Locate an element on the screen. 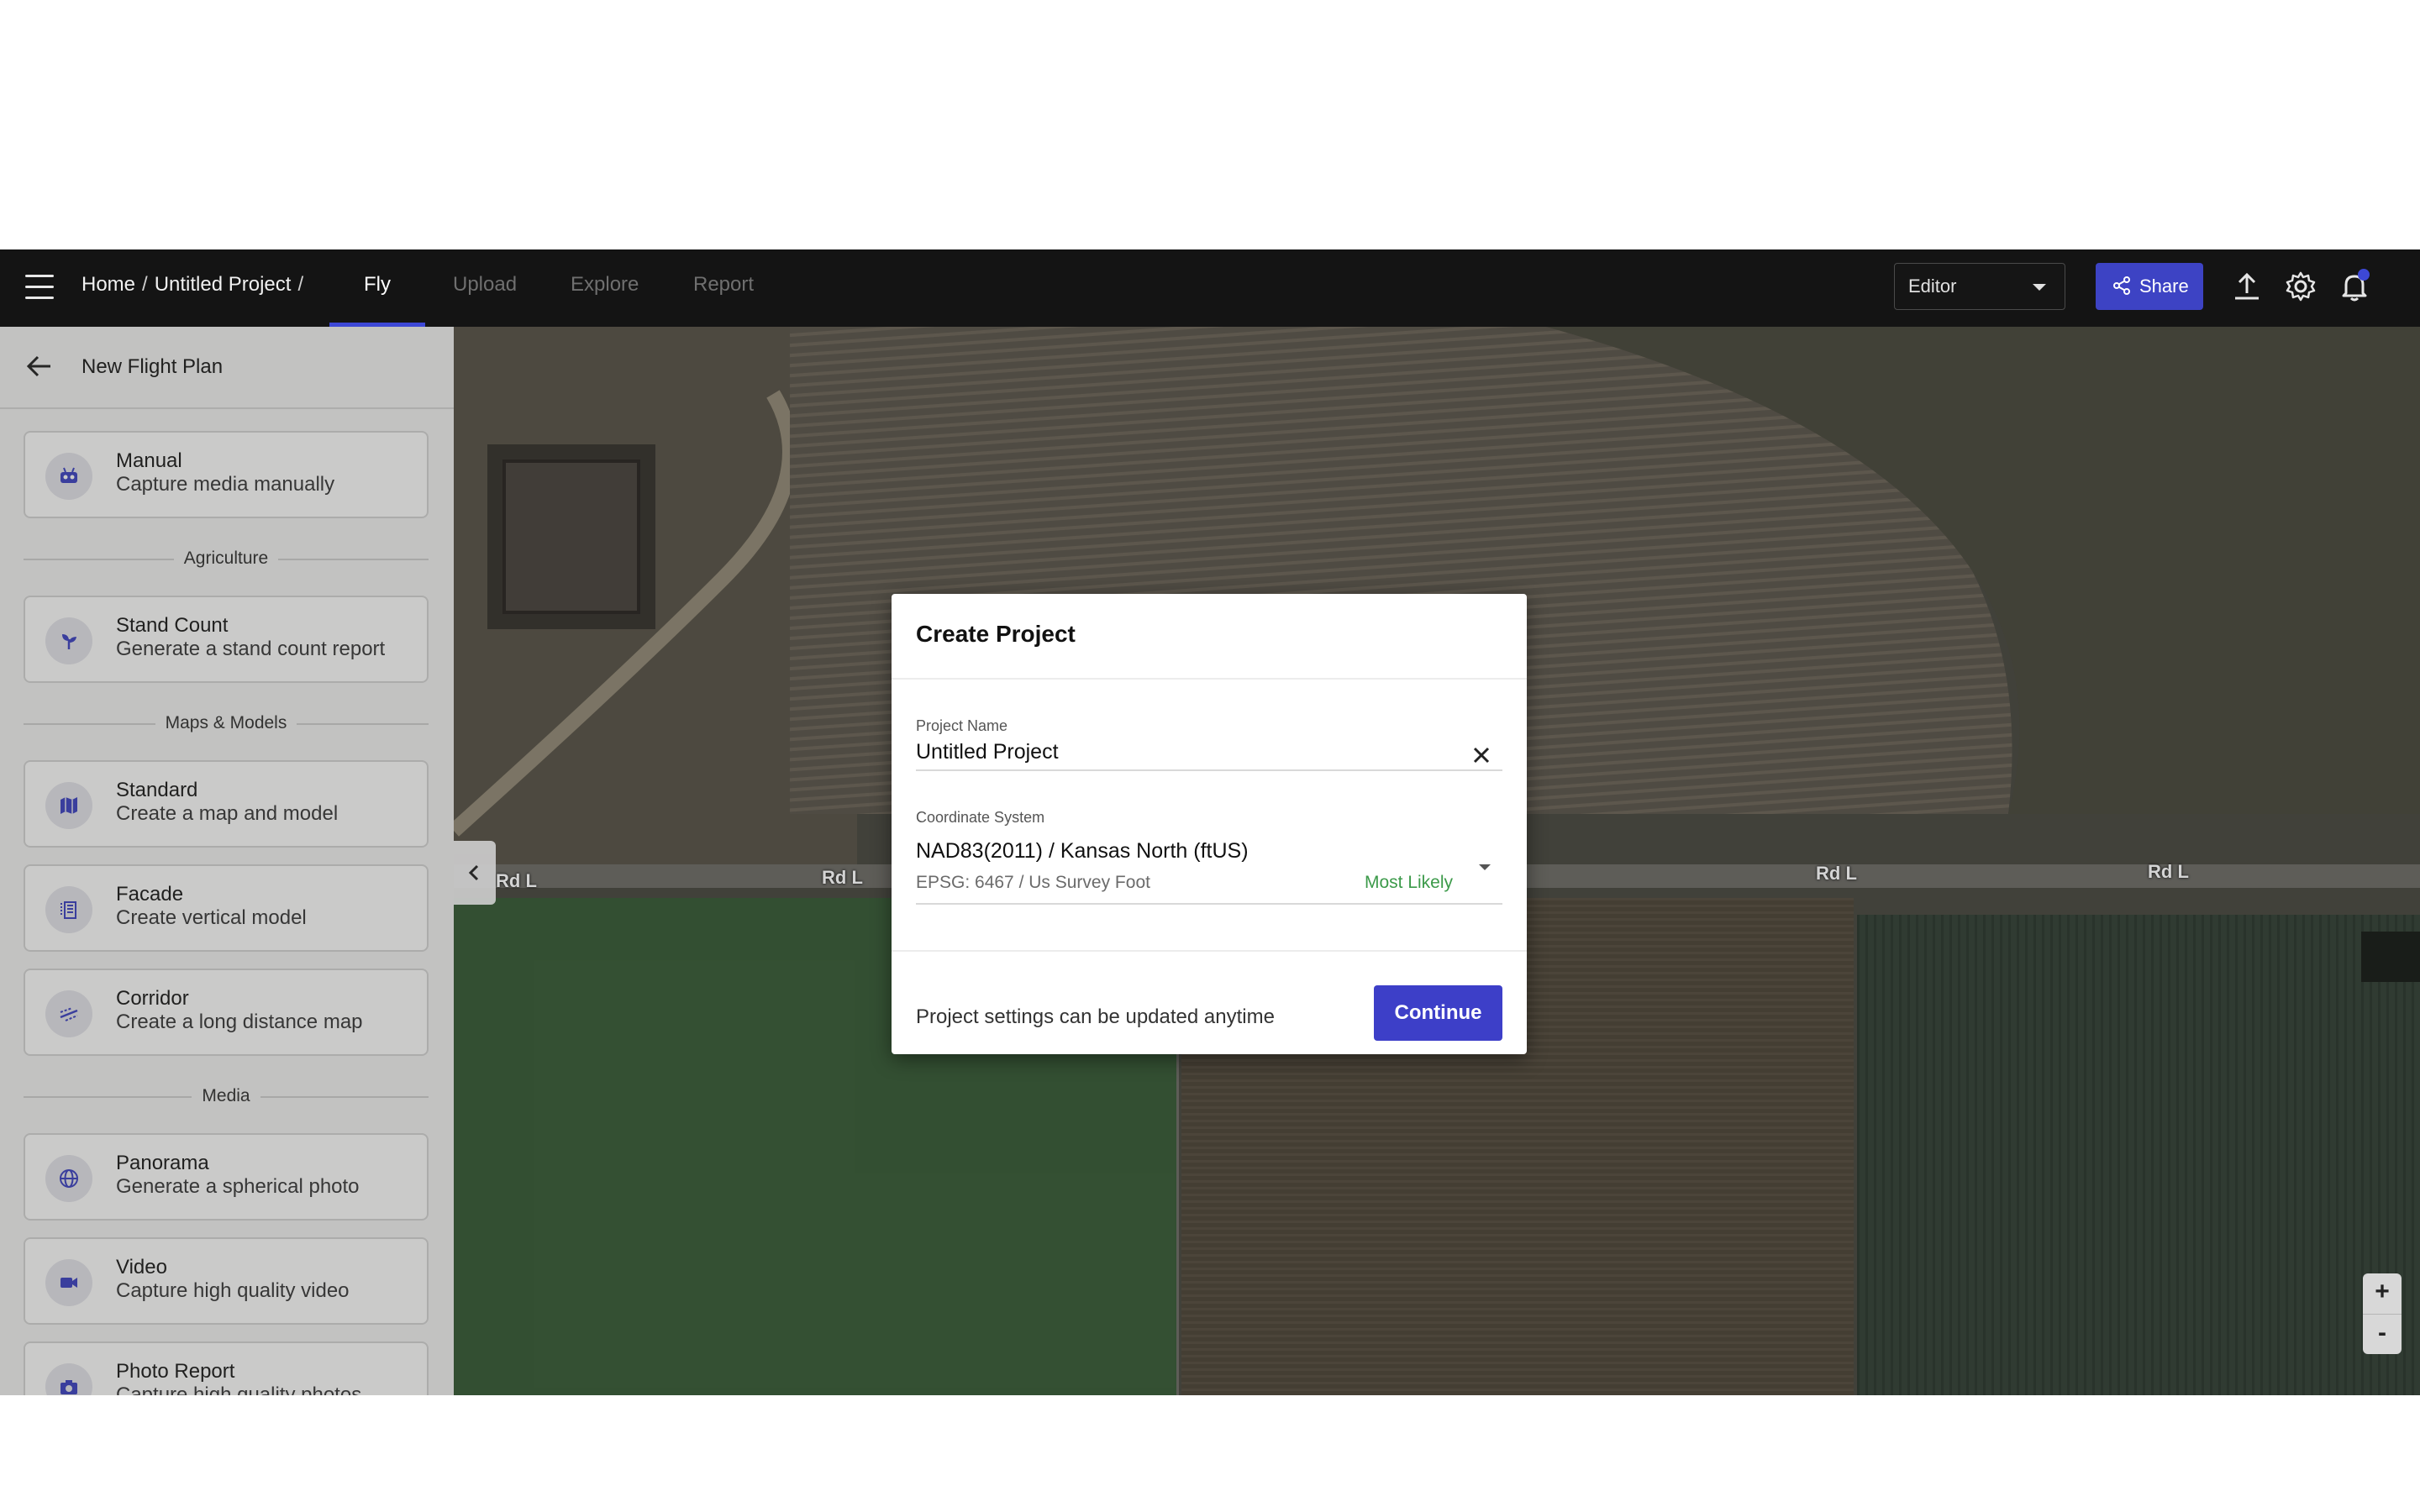 This screenshot has width=2420, height=1512. flight-option-subtitle: Generate a spherical photo is located at coordinates (238, 1186).